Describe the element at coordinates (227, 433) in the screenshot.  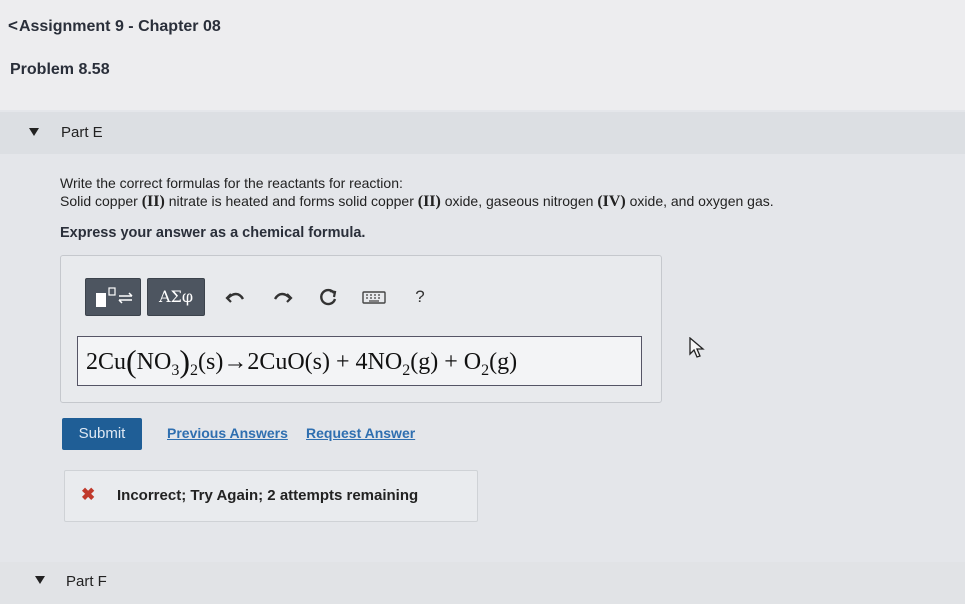
I see `previous-answers-link: Previous Answers` at that location.